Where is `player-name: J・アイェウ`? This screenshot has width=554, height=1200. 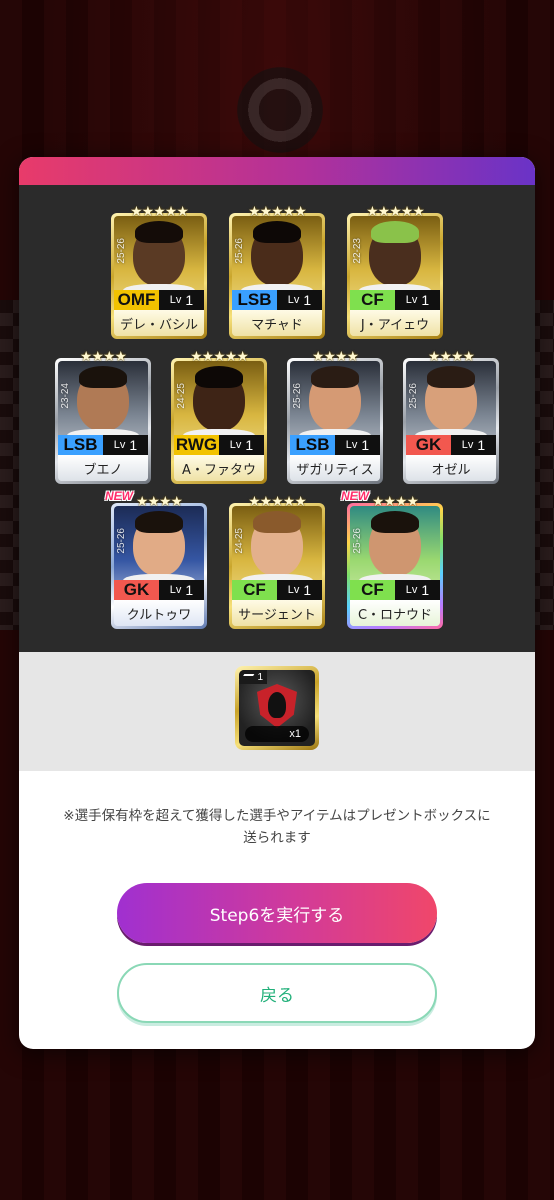
player-name: J・アイェウ is located at coordinates (395, 323).